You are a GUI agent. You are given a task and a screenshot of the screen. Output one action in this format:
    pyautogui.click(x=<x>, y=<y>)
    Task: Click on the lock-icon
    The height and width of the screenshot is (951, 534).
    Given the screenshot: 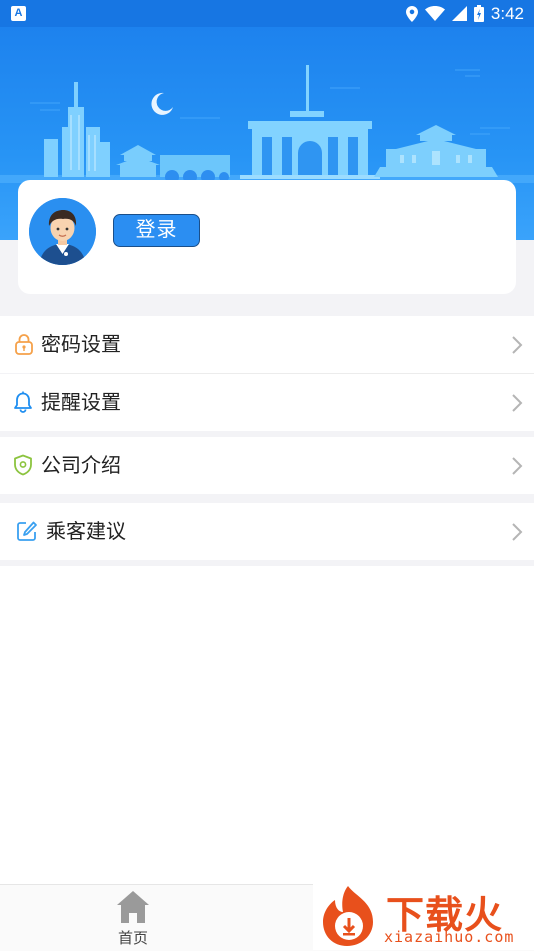 What is the action you would take?
    pyautogui.click(x=24, y=344)
    